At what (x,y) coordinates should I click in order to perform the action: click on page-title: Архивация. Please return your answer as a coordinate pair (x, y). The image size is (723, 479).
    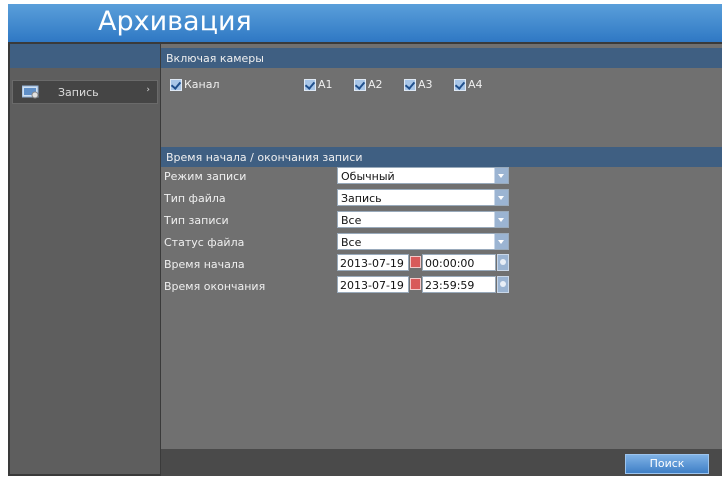
    Looking at the image, I should click on (175, 21).